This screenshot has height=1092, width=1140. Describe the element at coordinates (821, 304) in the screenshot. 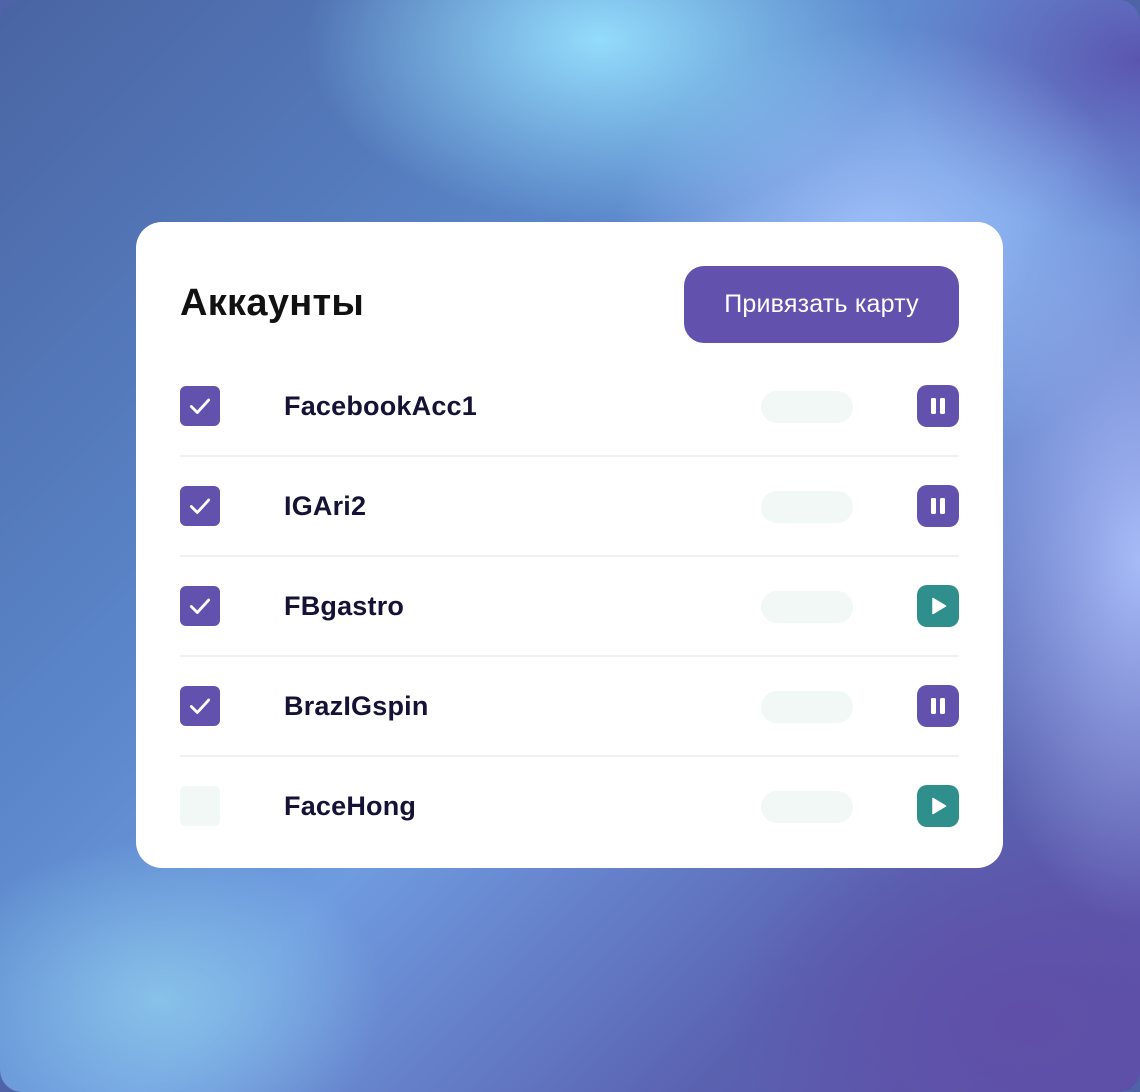

I see `bind-card-button: Привязать карту` at that location.